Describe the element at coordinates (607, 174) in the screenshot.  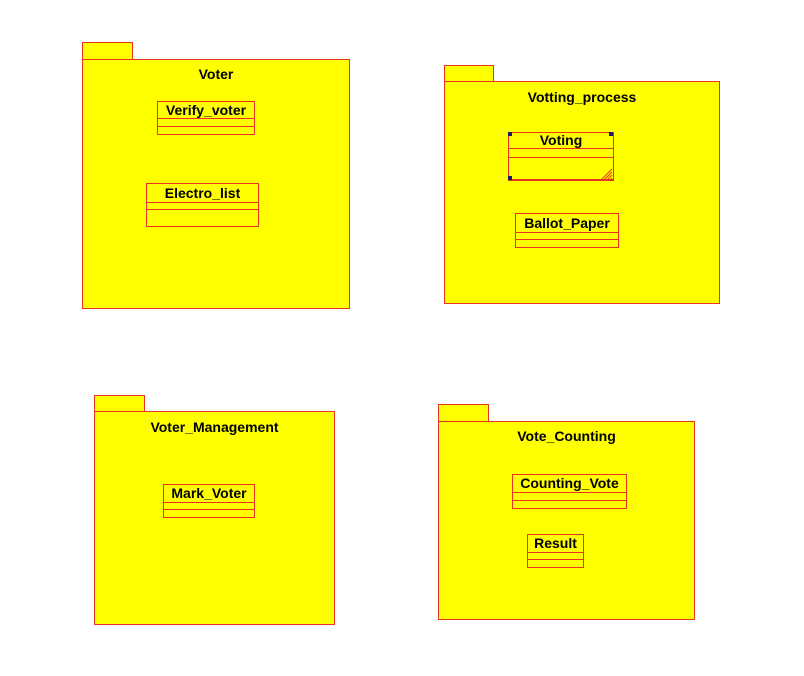
I see `resize-grip-icon` at that location.